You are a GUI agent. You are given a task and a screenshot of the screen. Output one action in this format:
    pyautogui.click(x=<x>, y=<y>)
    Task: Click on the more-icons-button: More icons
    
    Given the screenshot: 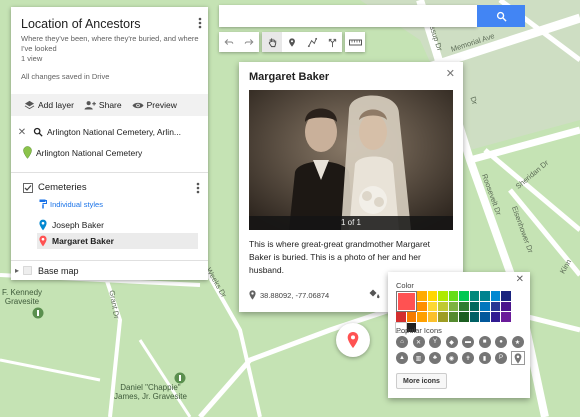 What is the action you would take?
    pyautogui.click(x=421, y=381)
    